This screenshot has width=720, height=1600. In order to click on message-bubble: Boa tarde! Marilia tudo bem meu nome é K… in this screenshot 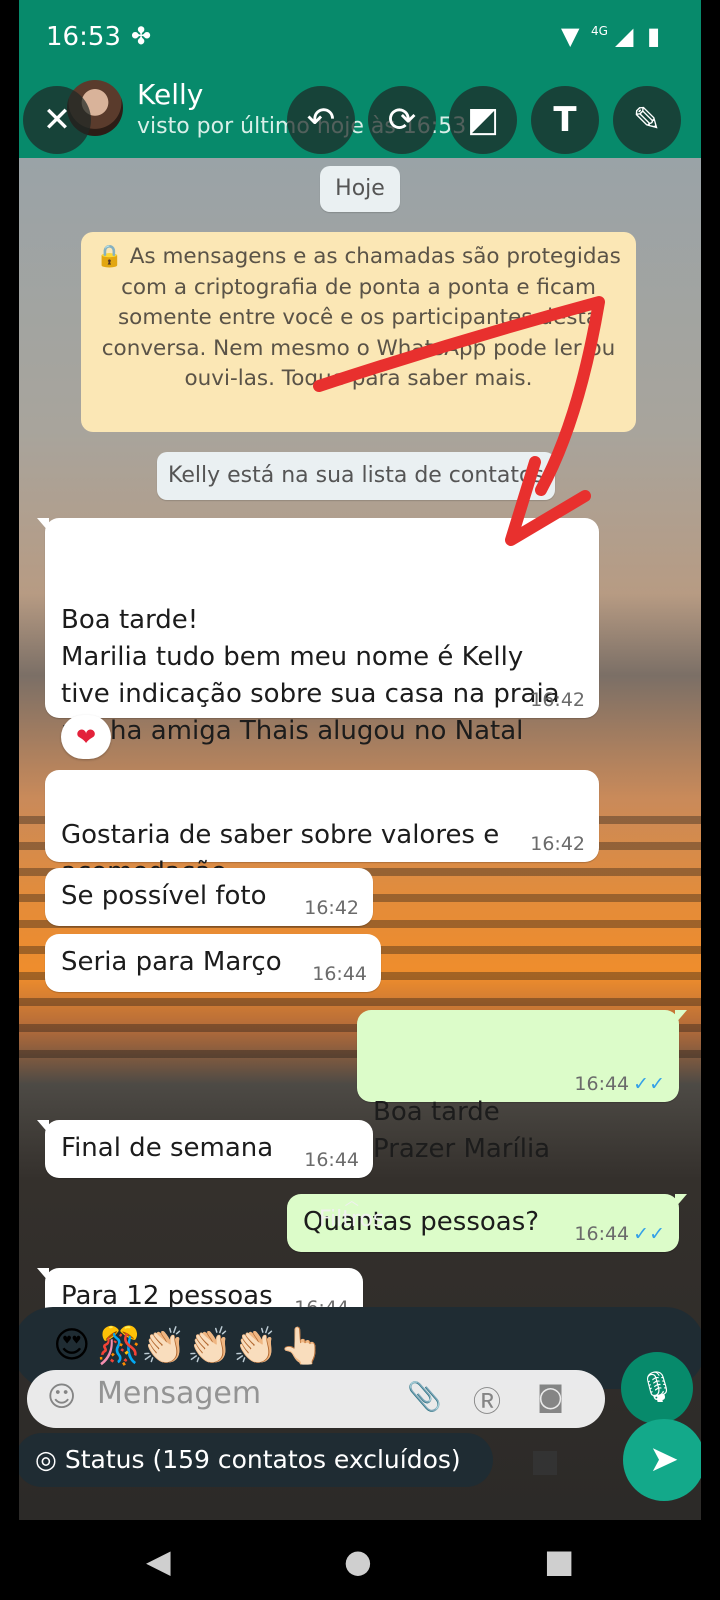, I will do `click(318, 632)`.